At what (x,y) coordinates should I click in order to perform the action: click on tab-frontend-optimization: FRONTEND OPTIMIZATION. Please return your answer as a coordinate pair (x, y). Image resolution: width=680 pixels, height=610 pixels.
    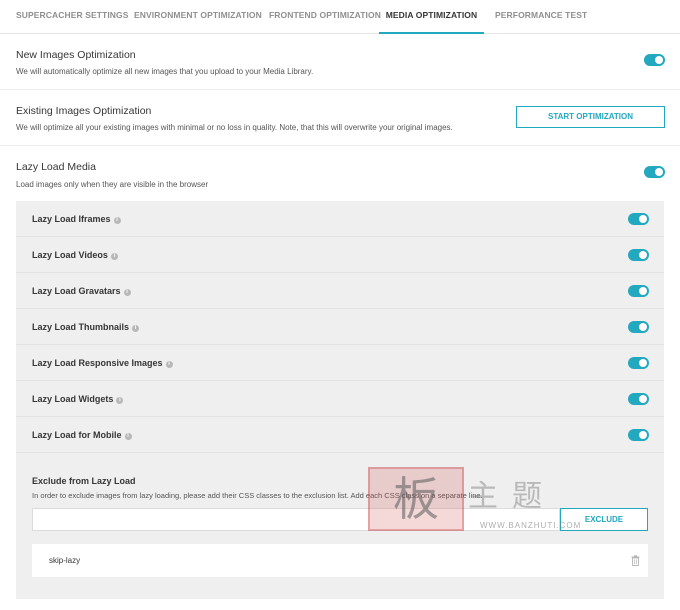
    Looking at the image, I should click on (325, 17).